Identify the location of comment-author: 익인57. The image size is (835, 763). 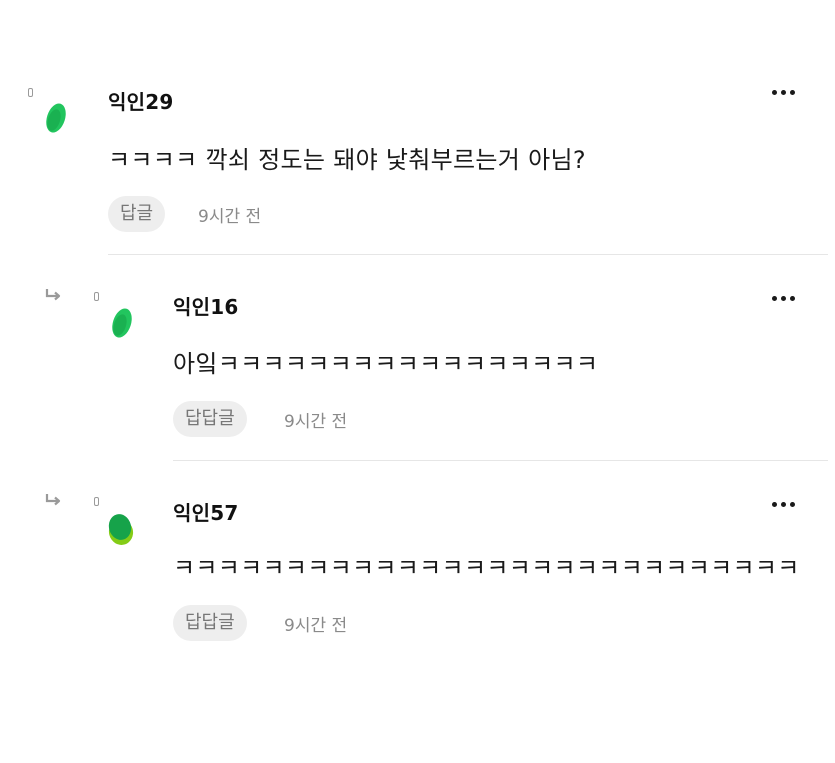
(206, 513).